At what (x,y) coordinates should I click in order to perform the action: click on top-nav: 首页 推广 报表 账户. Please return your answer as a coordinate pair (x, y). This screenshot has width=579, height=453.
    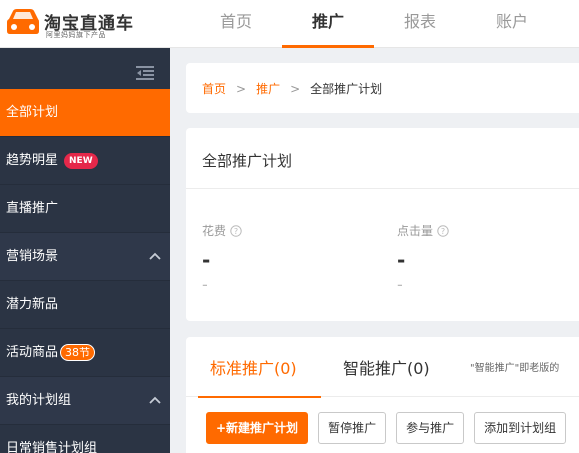
    Looking at the image, I should click on (374, 24).